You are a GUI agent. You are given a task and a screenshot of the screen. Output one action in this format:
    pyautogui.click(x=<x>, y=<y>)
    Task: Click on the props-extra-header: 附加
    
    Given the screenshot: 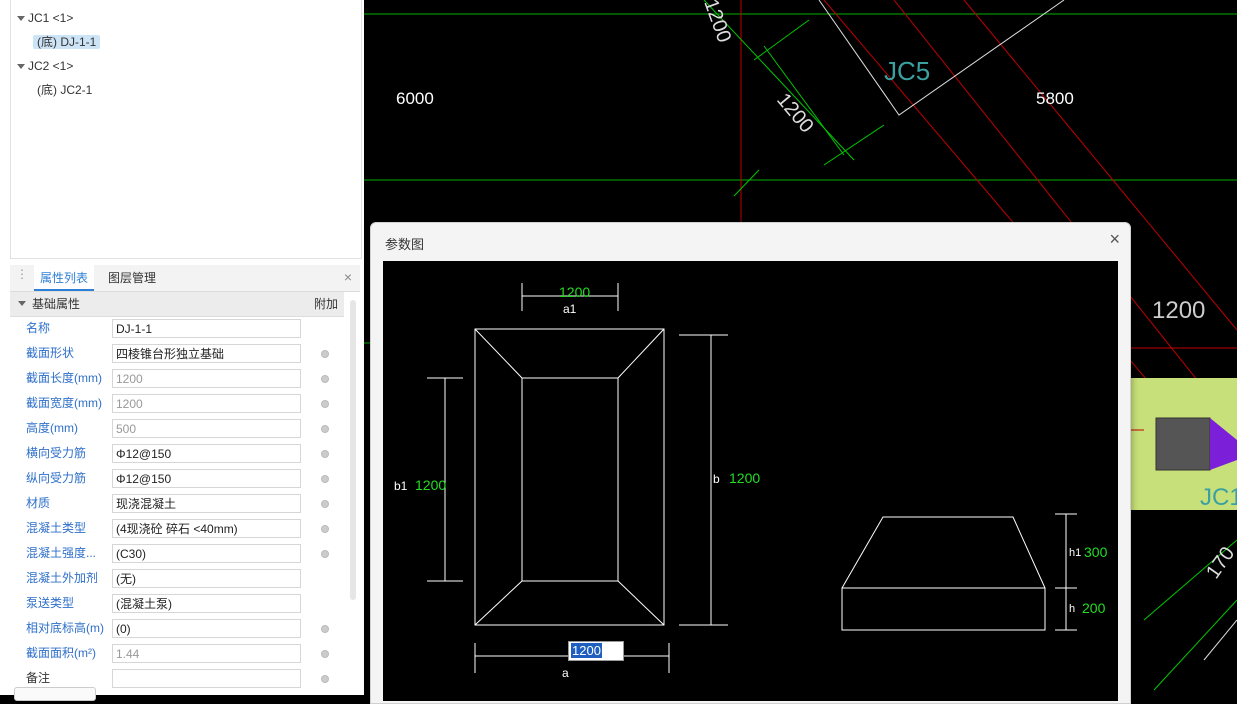 What is the action you would take?
    pyautogui.click(x=326, y=304)
    